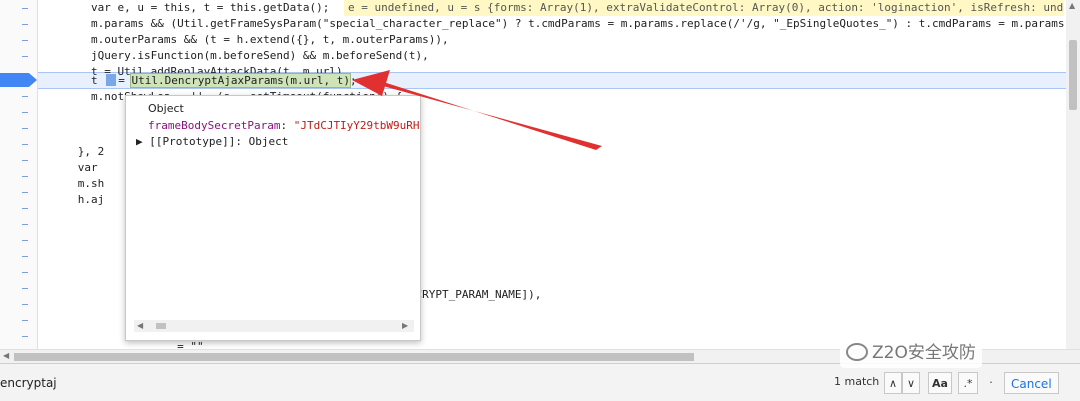  What do you see at coordinates (214, 125) in the screenshot?
I see `property-key: frameBodySecretParam` at bounding box center [214, 125].